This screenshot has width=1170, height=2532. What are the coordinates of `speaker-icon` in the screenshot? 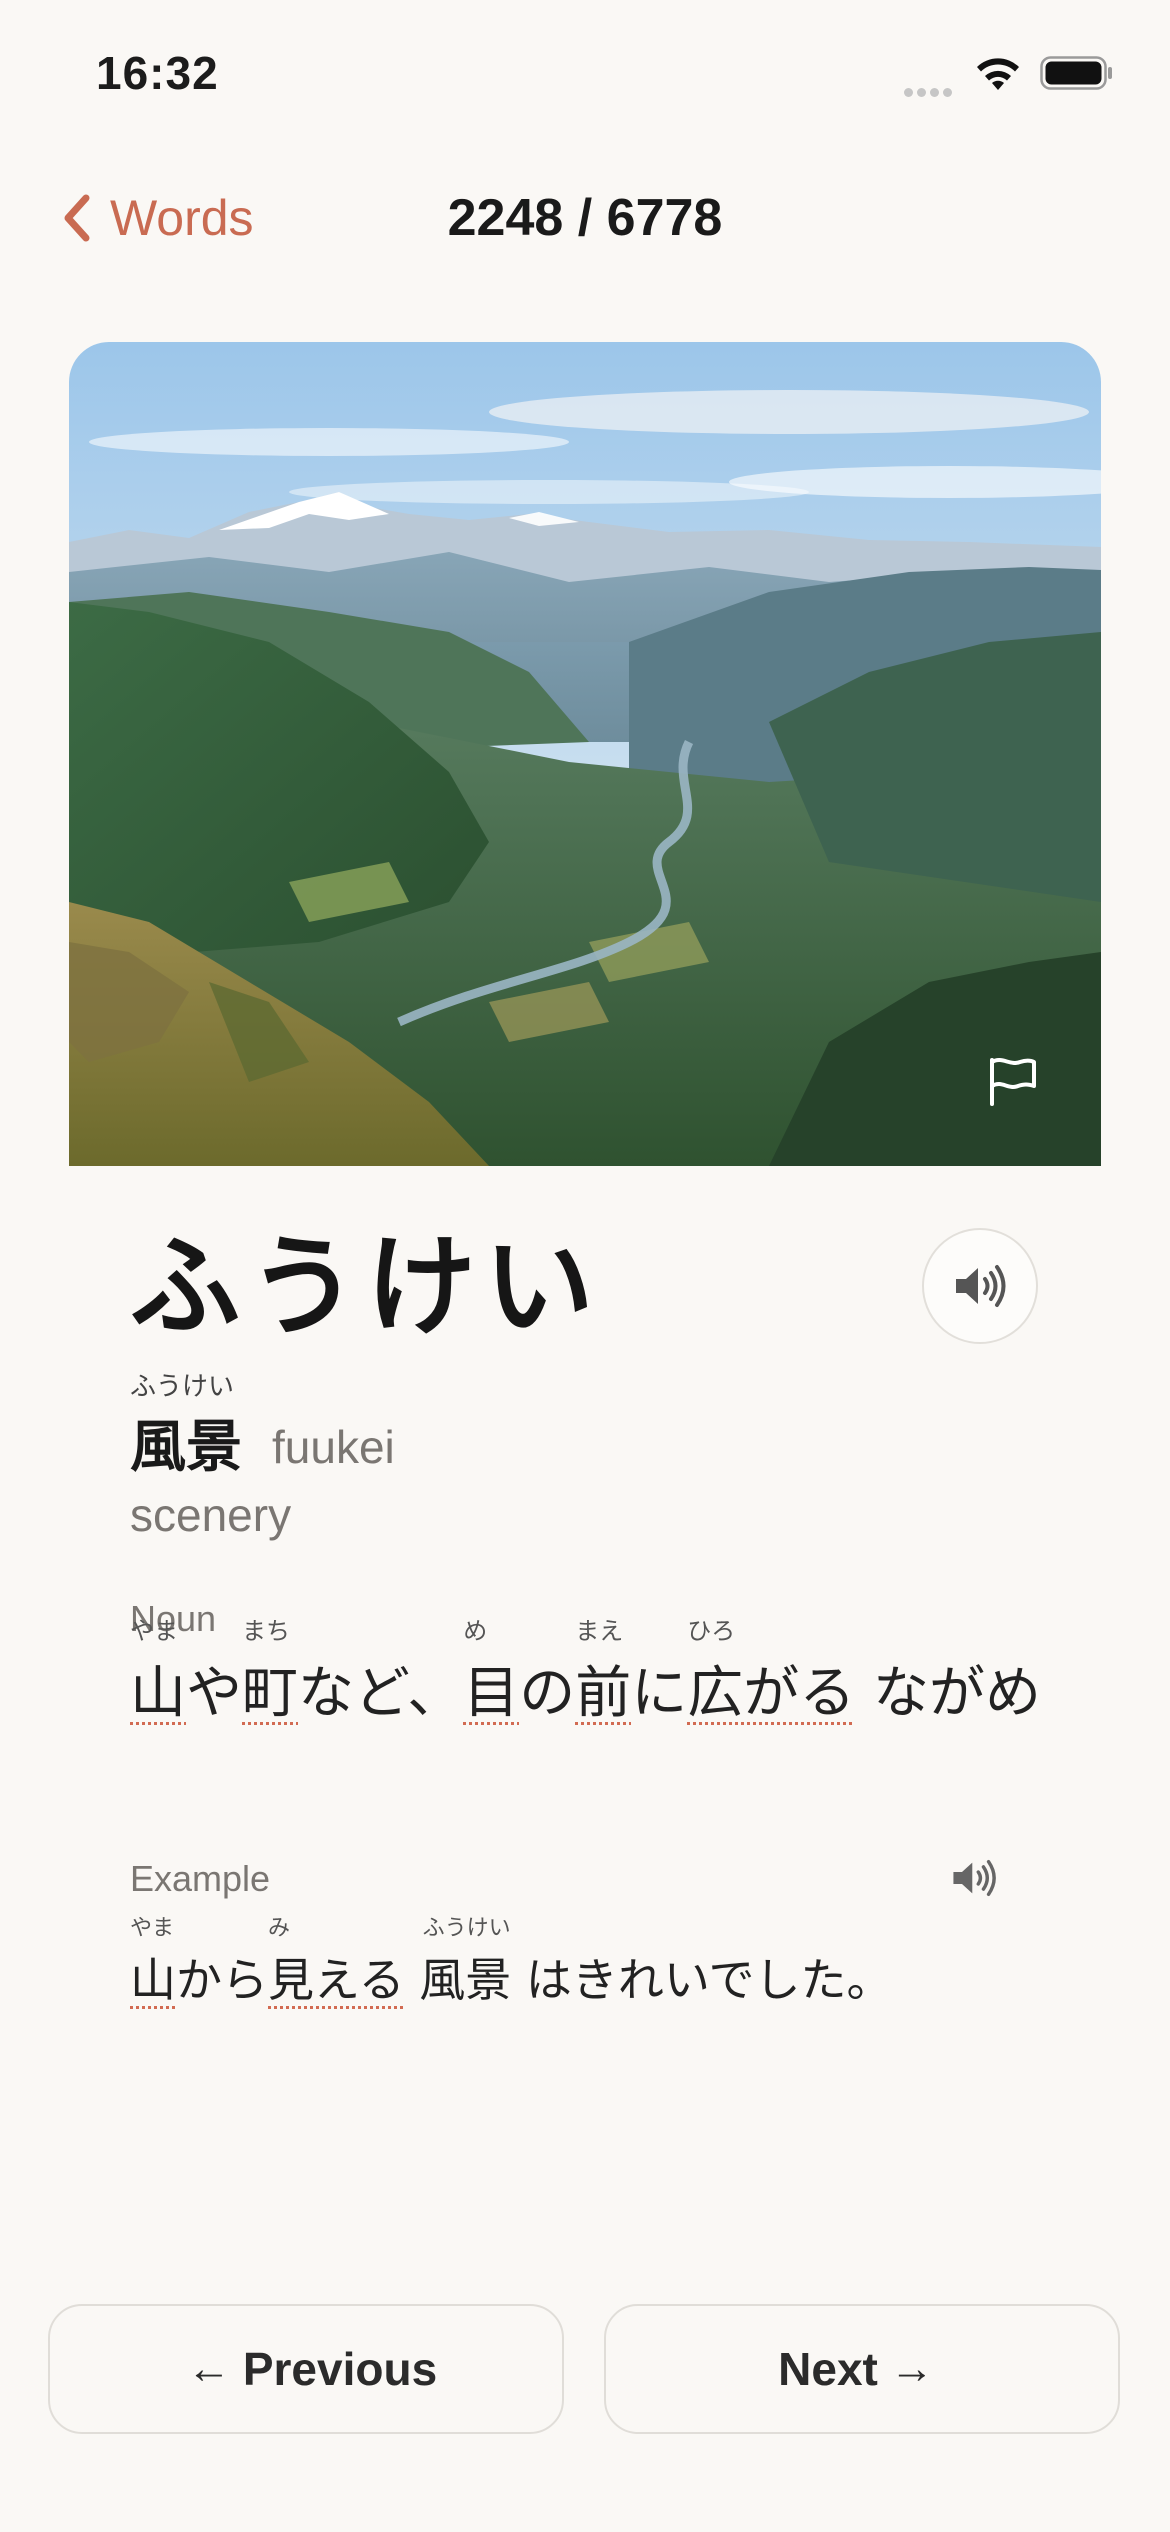 It's located at (981, 1286).